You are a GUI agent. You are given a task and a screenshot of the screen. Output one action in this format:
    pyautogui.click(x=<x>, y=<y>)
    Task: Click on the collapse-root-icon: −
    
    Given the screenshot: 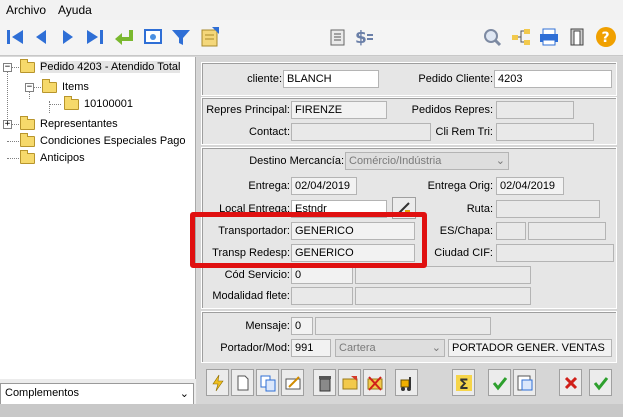 What is the action you would take?
    pyautogui.click(x=7, y=67)
    